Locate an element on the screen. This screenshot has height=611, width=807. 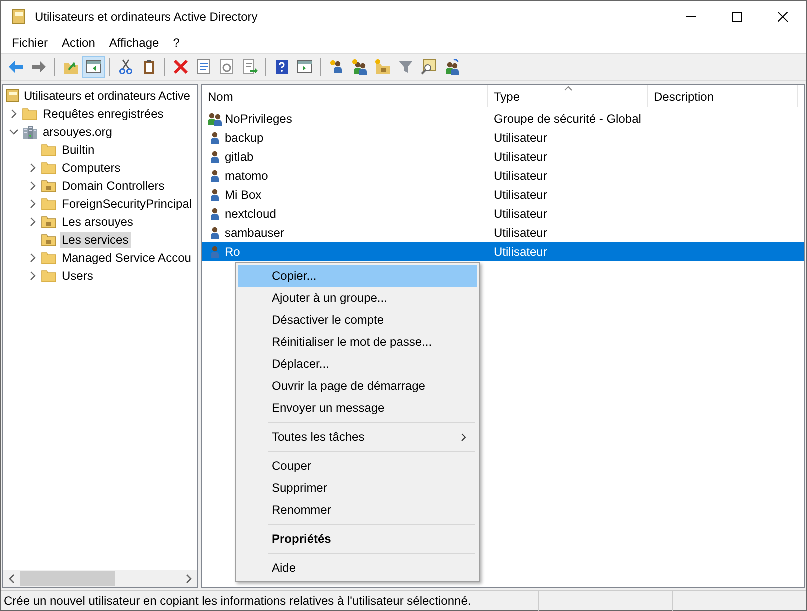
column-header: Description is located at coordinates (723, 96).